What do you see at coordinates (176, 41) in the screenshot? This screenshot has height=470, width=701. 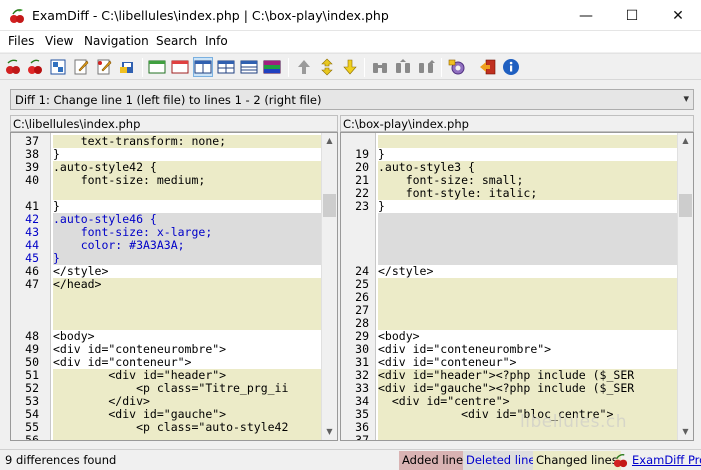 I see `menu-search: Search` at bounding box center [176, 41].